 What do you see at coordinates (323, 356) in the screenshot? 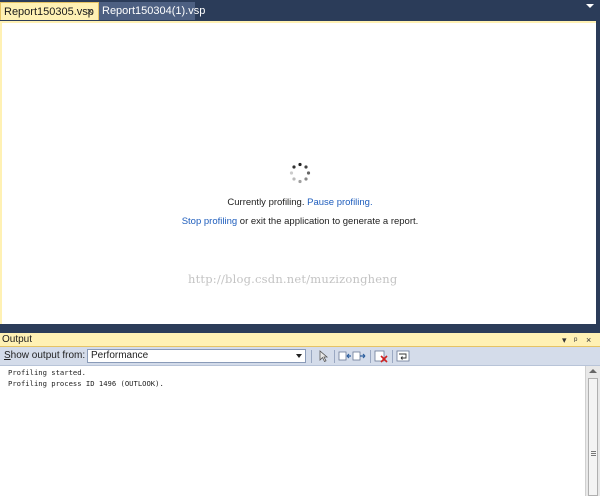
I see `go-to-location-icon` at bounding box center [323, 356].